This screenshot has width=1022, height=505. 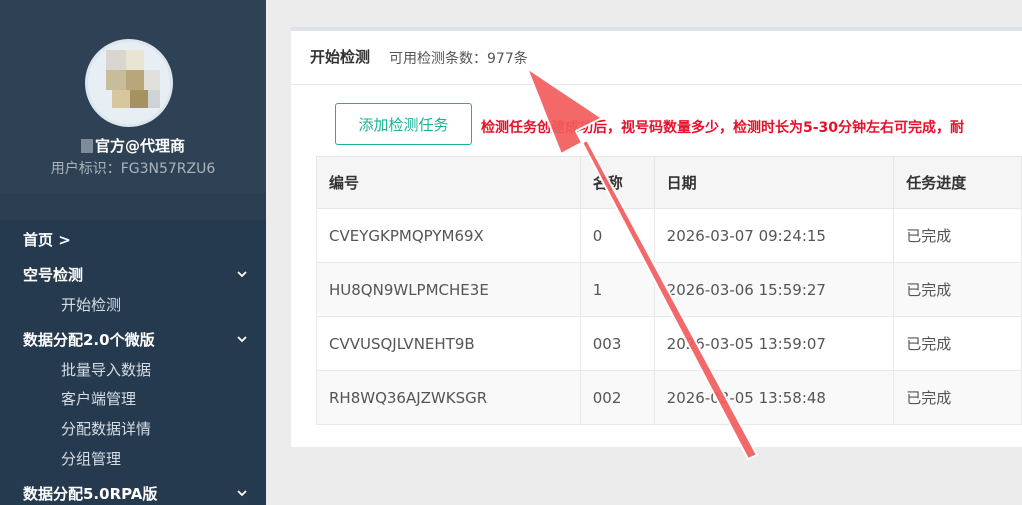 I want to click on cell-id: HU8QN9WLPMCHE3E, so click(x=448, y=289).